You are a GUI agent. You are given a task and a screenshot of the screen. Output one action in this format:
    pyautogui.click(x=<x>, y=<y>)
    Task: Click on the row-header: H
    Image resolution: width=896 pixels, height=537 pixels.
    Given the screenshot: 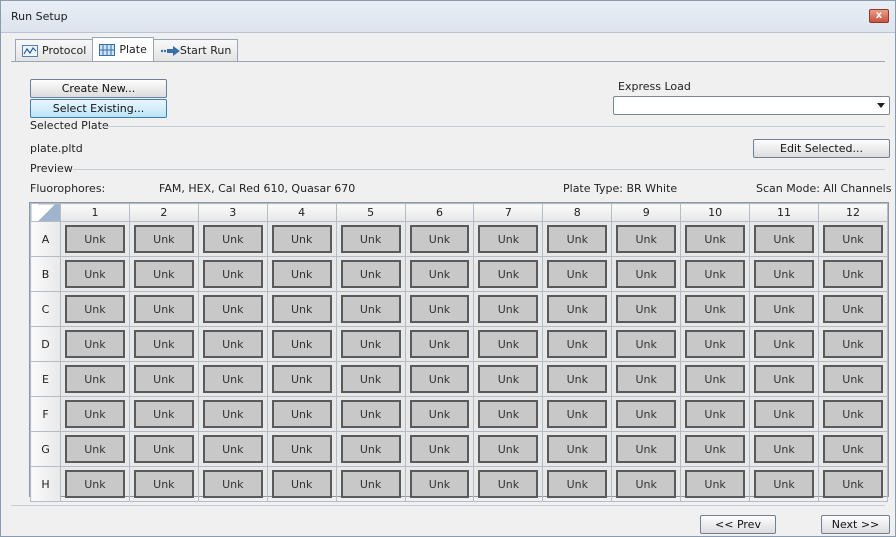 What is the action you would take?
    pyautogui.click(x=45, y=484)
    